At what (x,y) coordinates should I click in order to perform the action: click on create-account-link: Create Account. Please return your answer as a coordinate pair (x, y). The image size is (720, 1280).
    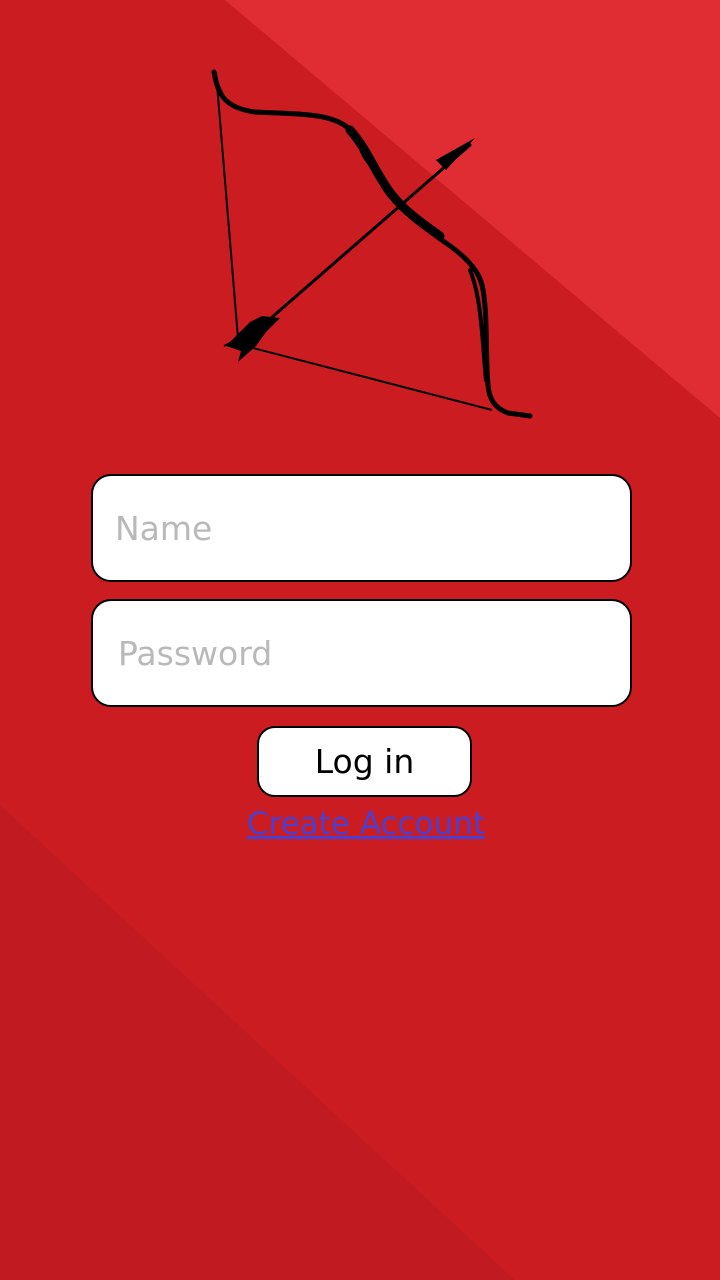
    Looking at the image, I should click on (366, 824).